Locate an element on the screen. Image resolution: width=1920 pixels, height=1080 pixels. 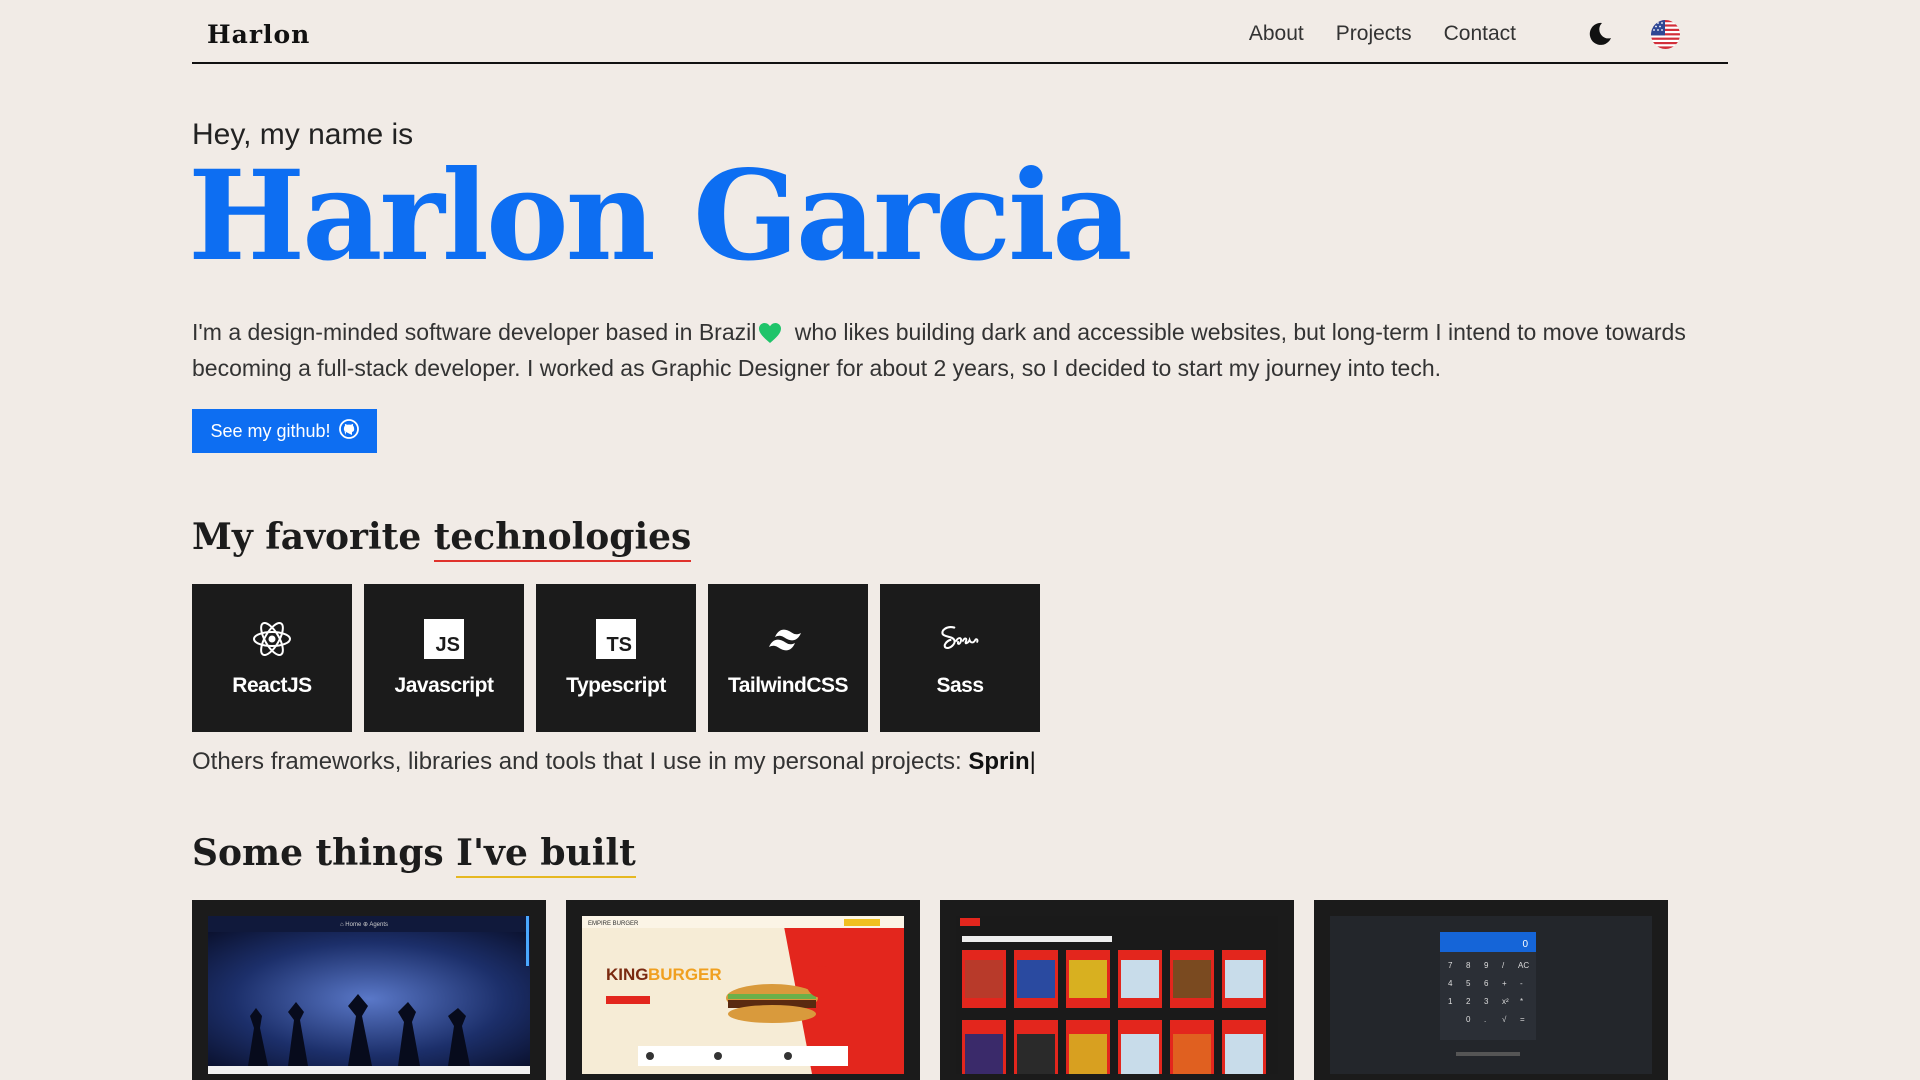
project-card-agents: ⌂ Home ⊕ Agents is located at coordinates (369, 990).